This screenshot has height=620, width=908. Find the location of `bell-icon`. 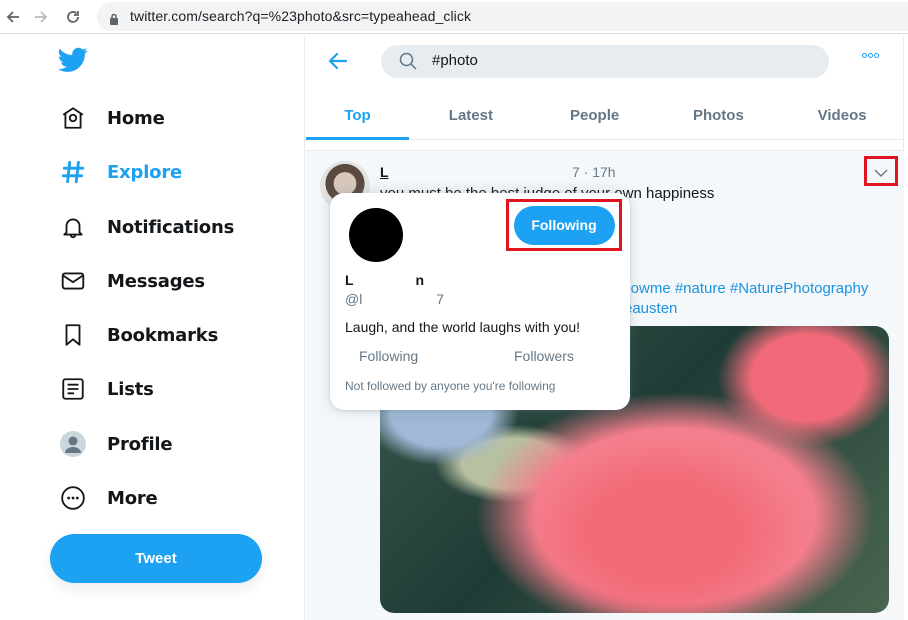

bell-icon is located at coordinates (73, 227).